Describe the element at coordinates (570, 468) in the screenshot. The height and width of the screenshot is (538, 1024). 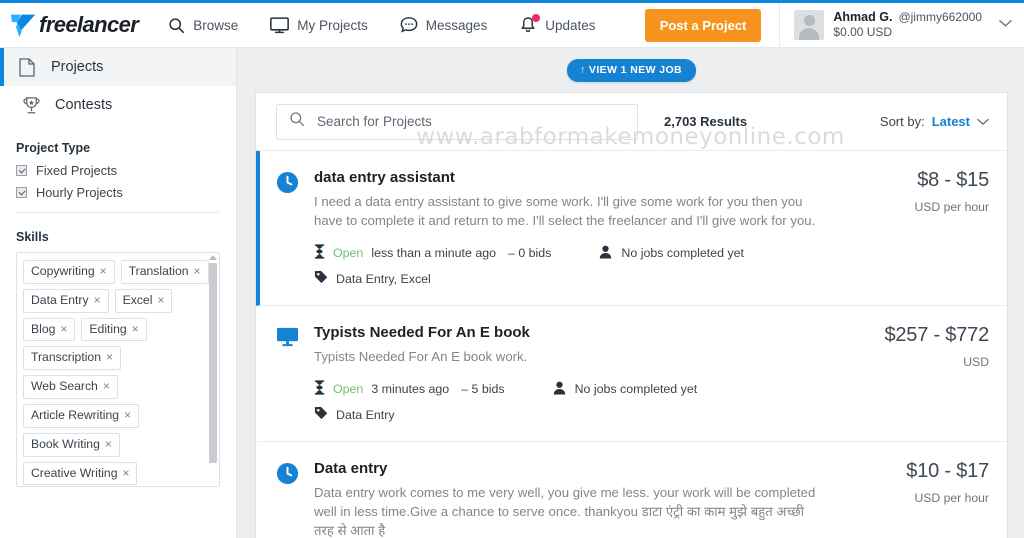
I see `project-title: Data entry` at that location.